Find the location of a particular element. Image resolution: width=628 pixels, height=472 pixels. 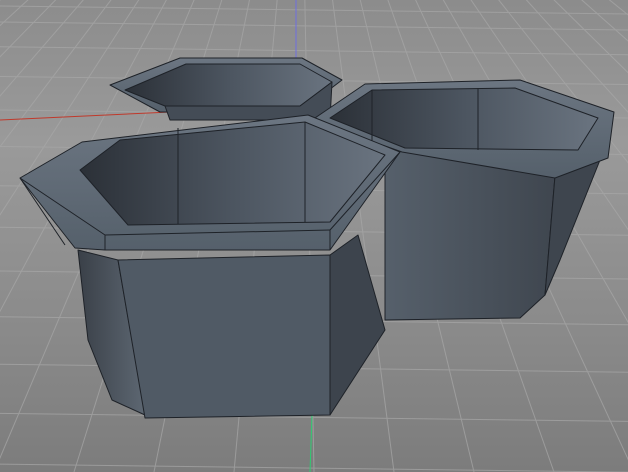

z-axis-line is located at coordinates (311, 443).